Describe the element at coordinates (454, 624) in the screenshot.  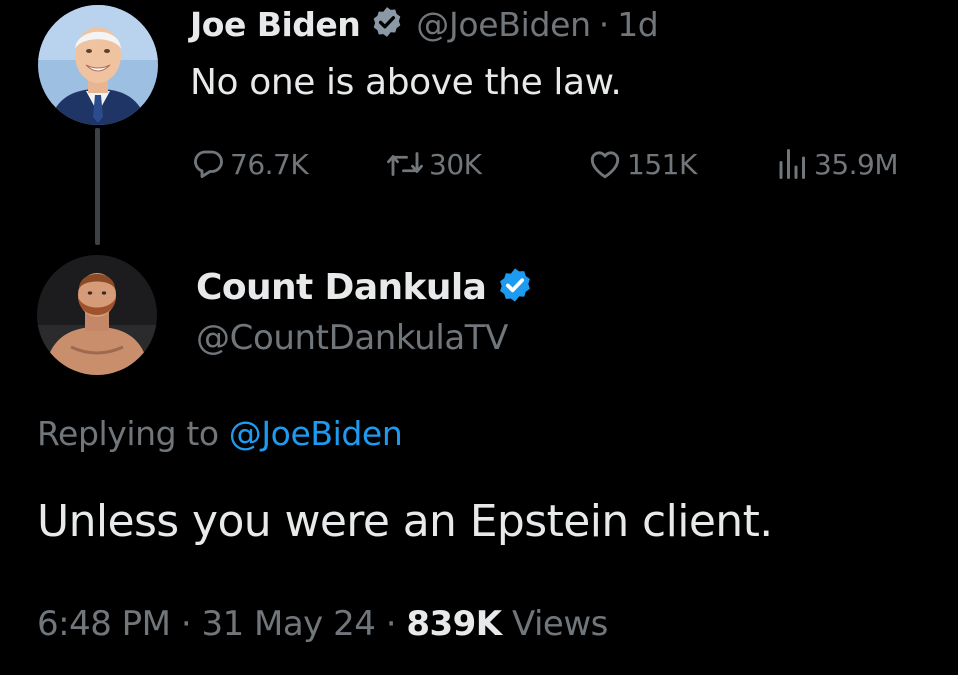
I see `tweet-views-count: 839K` at that location.